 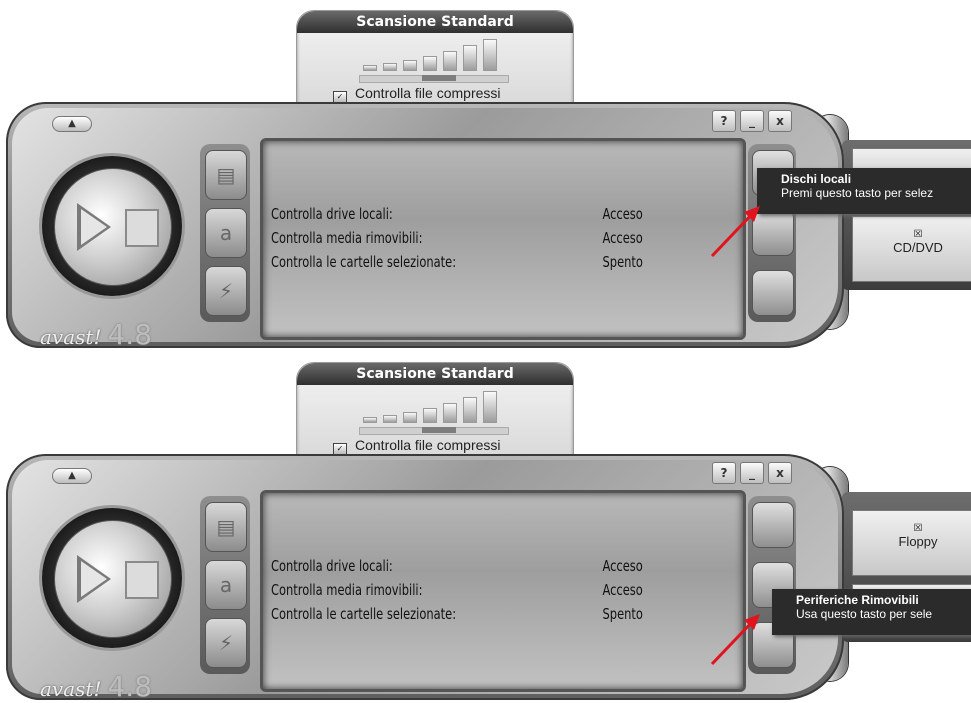 What do you see at coordinates (857, 193) in the screenshot?
I see `tooltip-text: Premi questo tasto per selez` at bounding box center [857, 193].